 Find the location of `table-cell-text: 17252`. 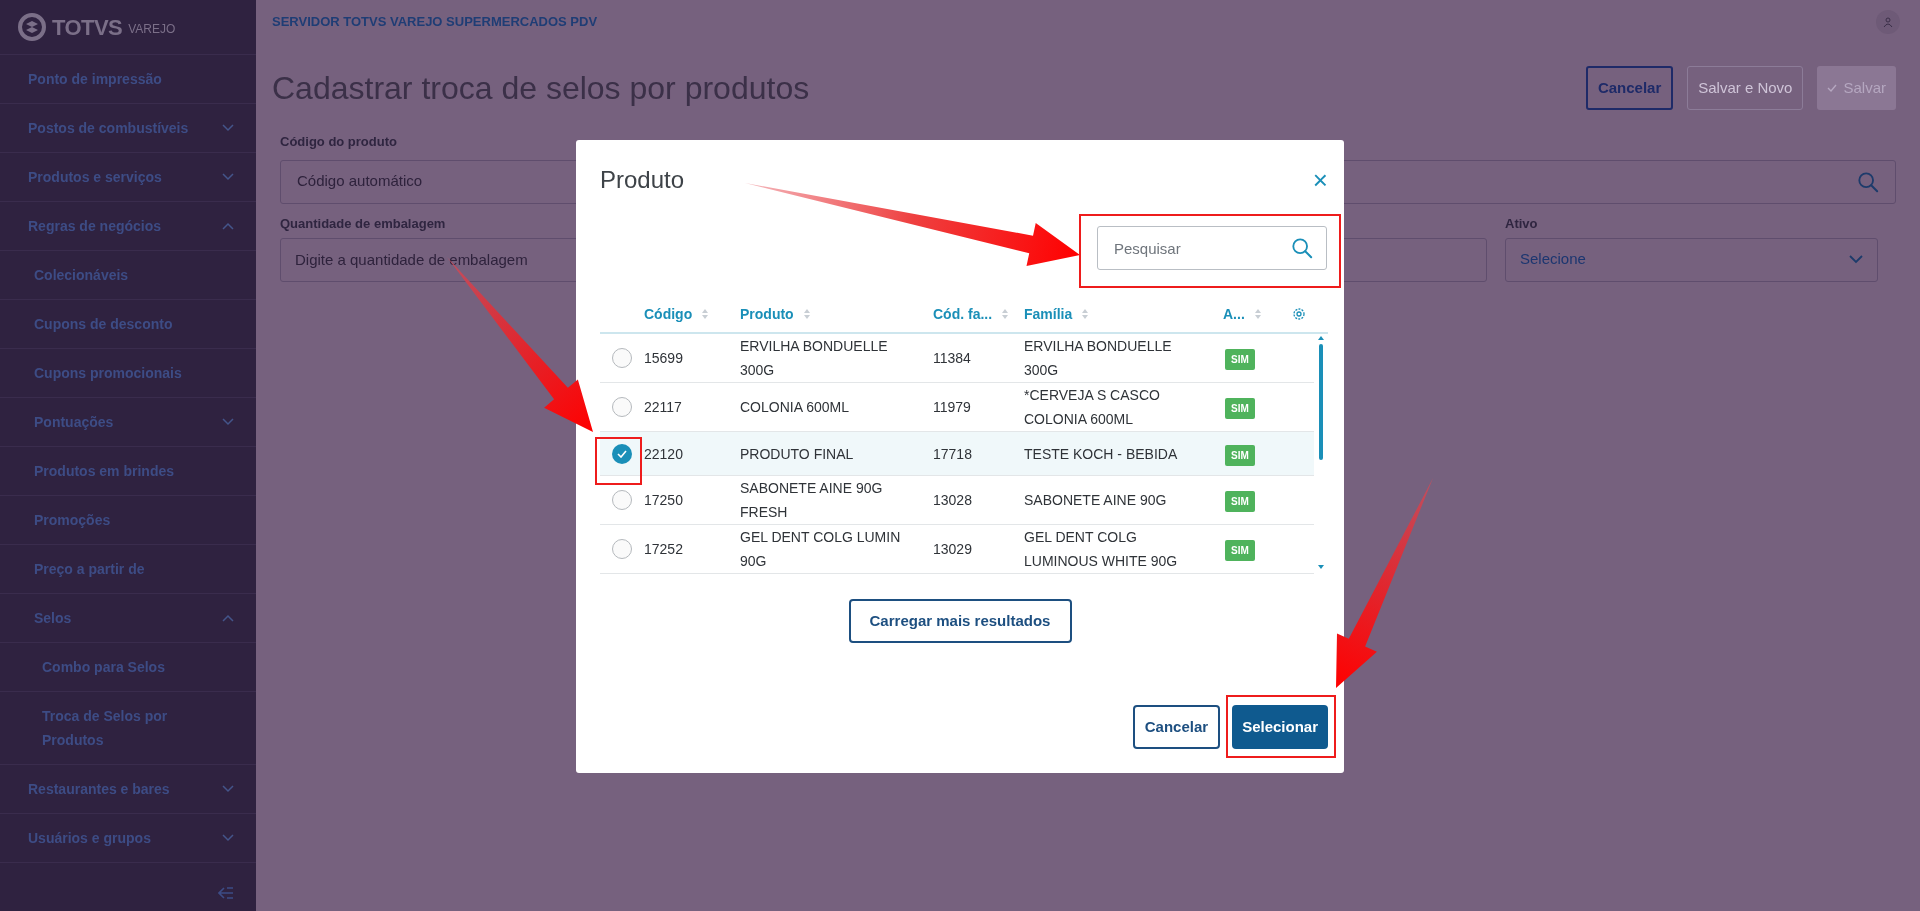

table-cell-text: 17252 is located at coordinates (664, 549).